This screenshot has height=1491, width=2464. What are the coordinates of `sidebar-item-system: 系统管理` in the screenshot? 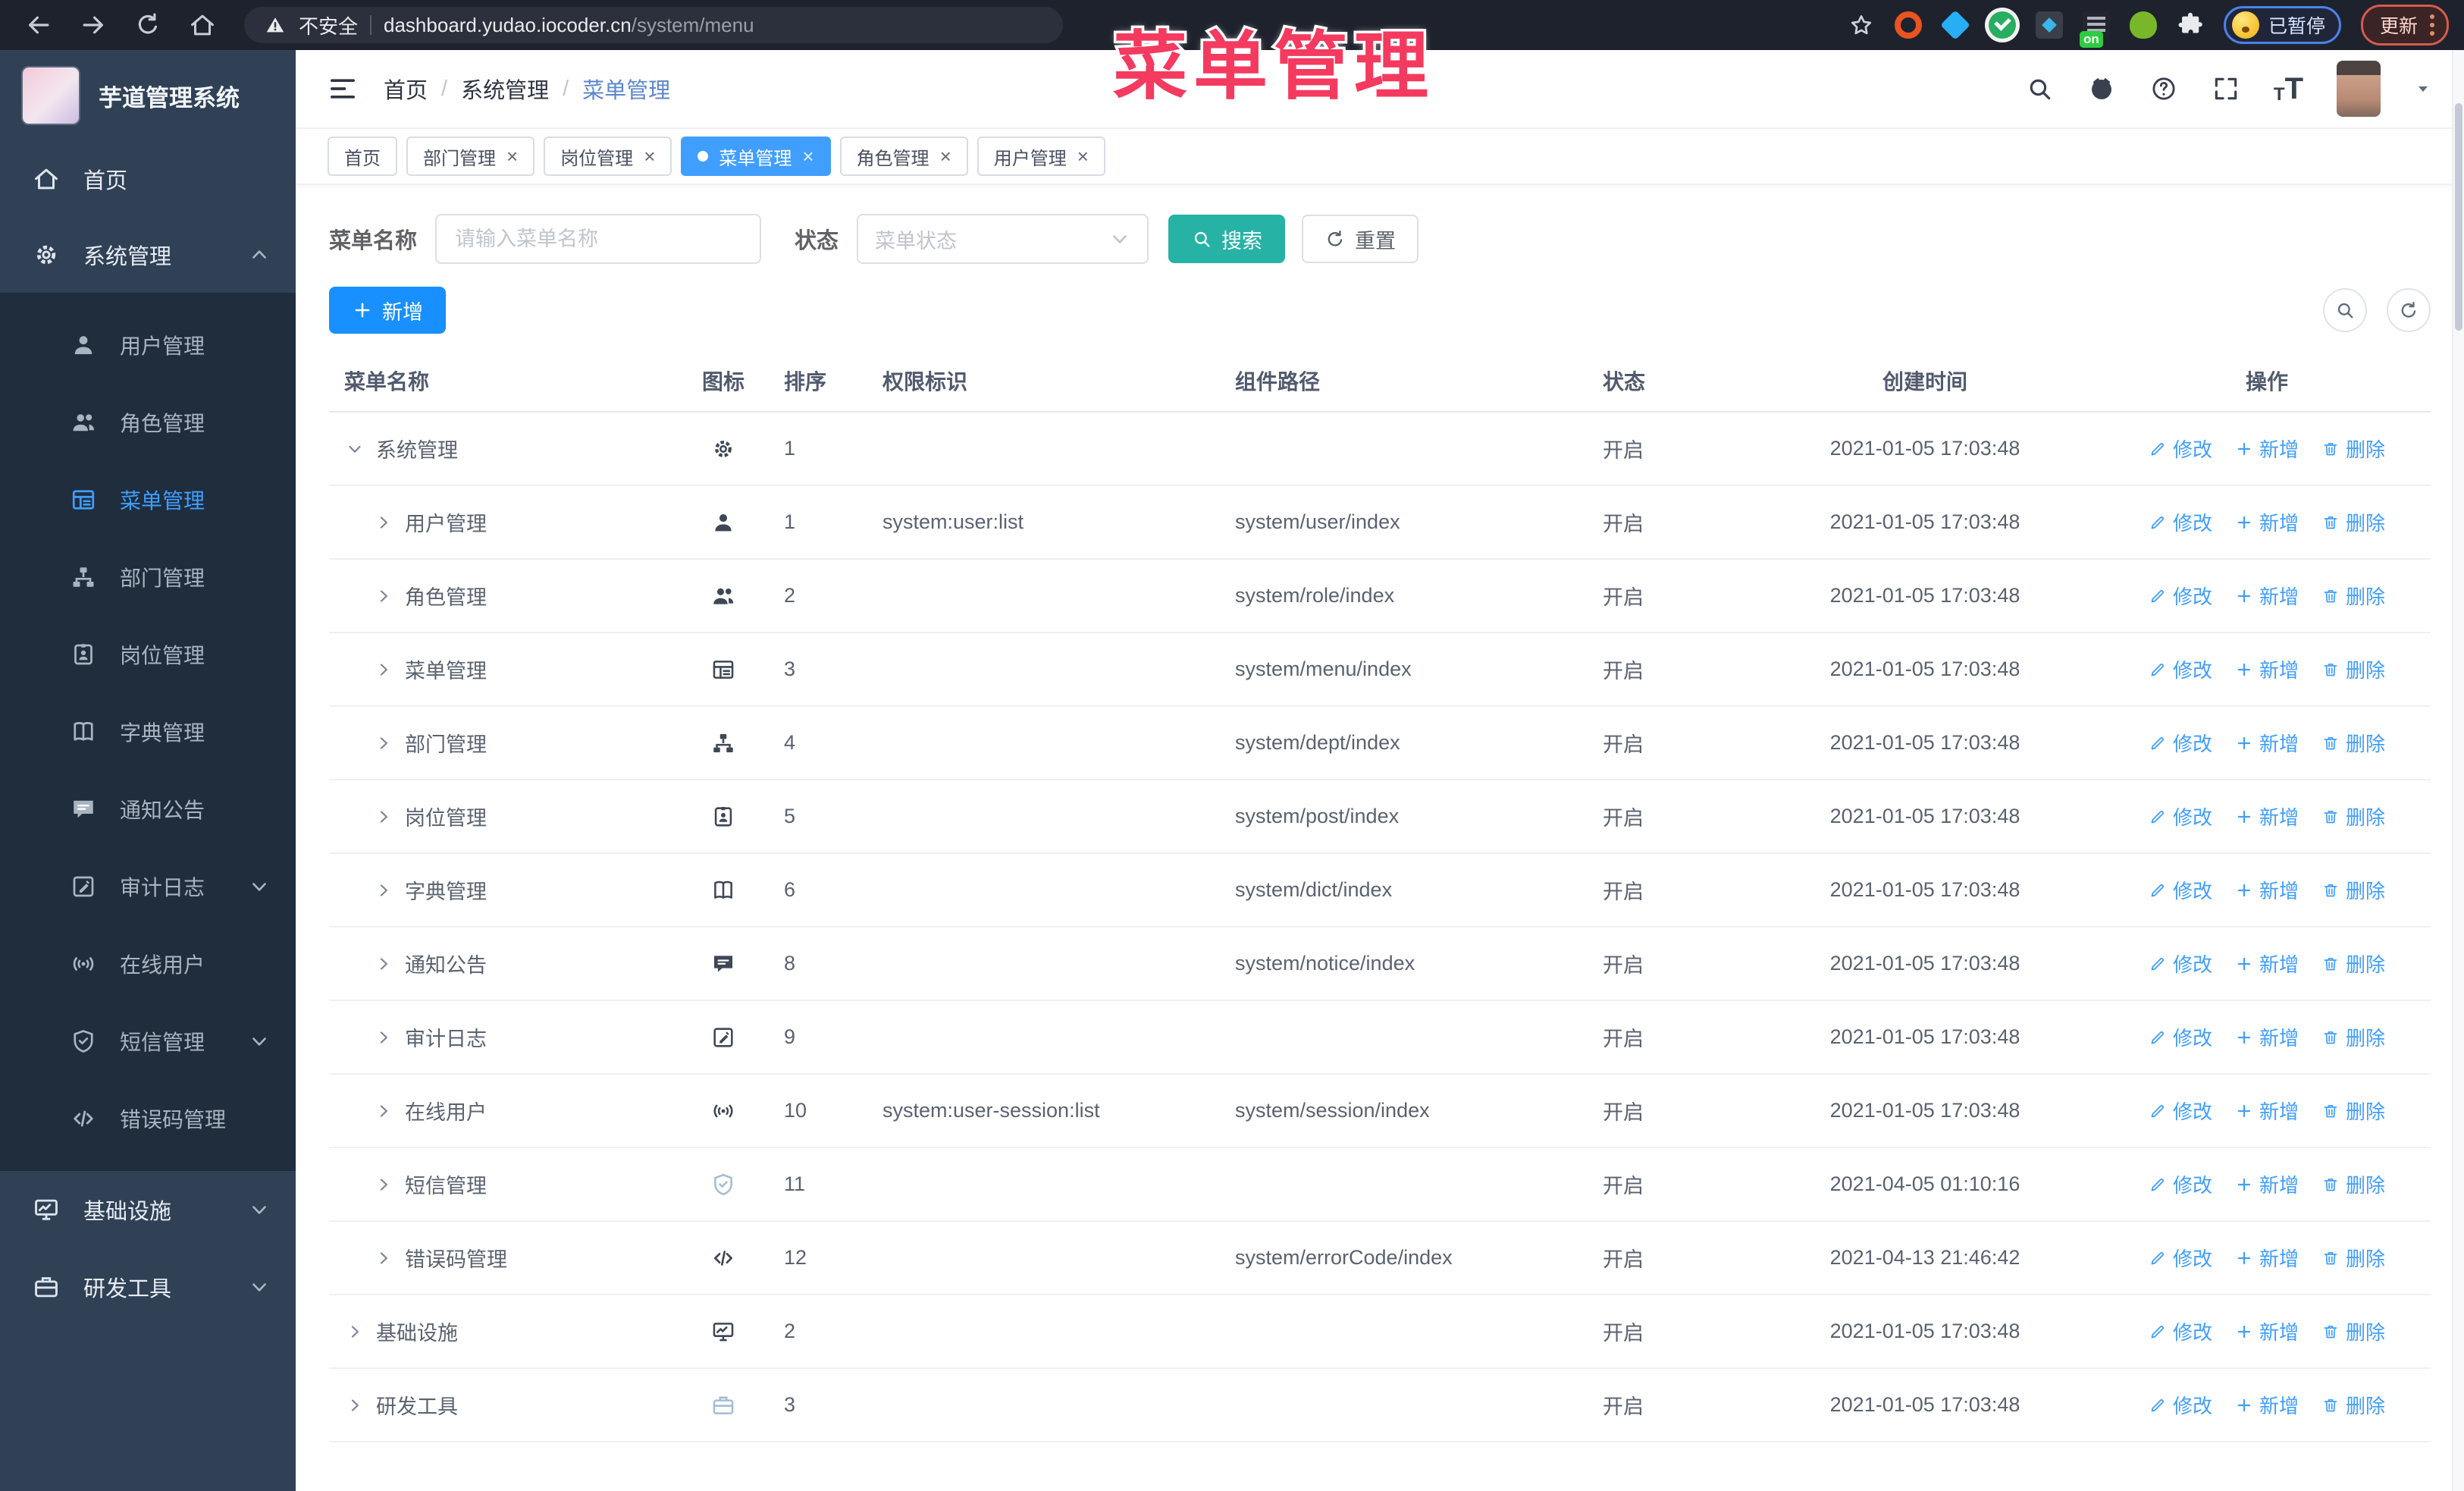 It's located at (148, 255).